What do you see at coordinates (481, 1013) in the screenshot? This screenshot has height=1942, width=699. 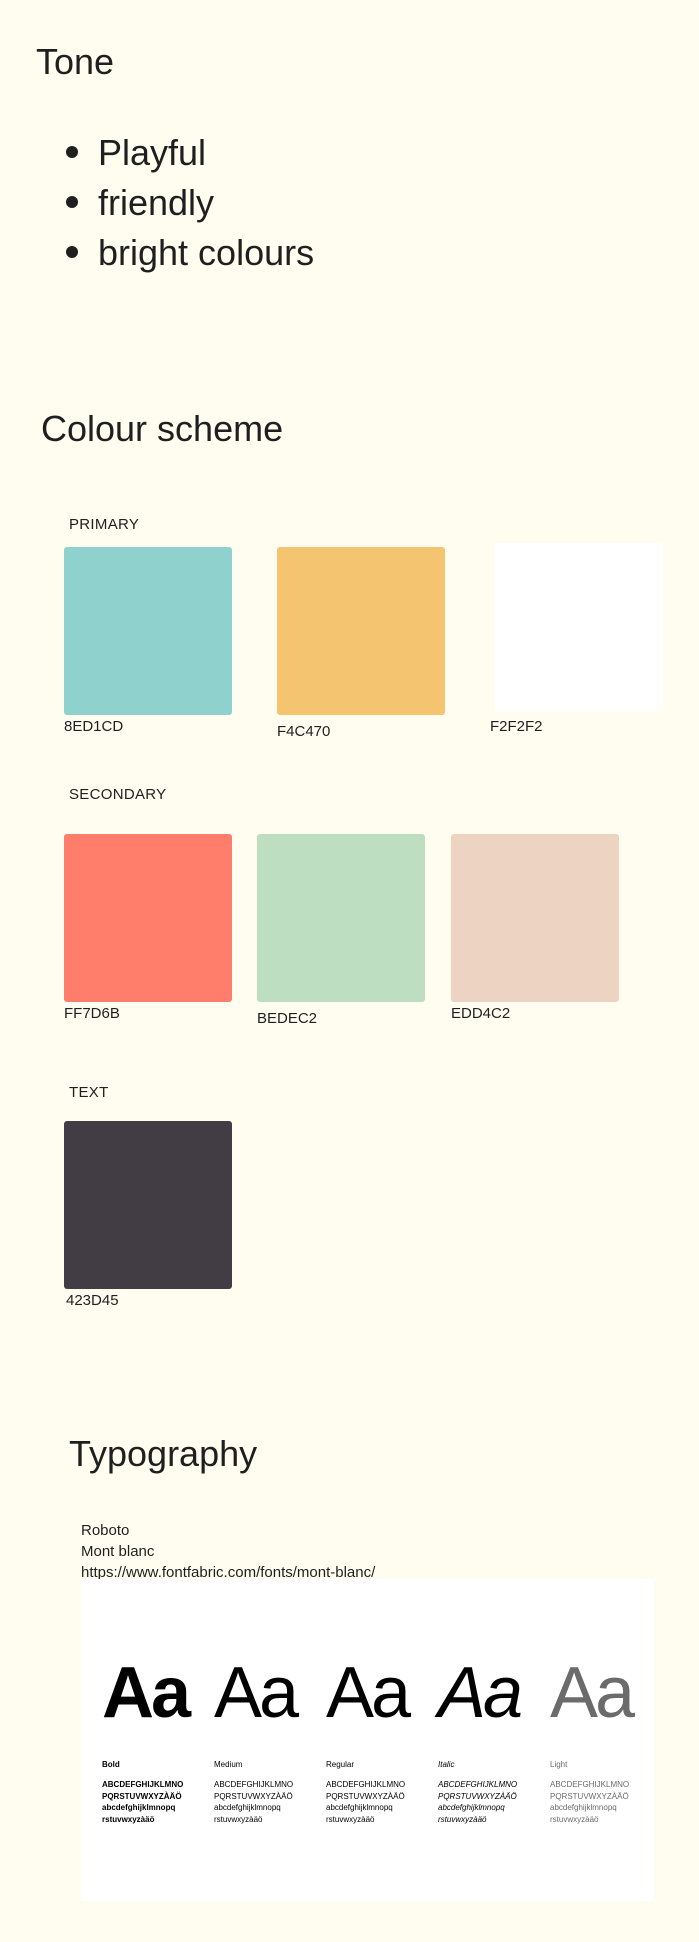 I see `swatch-code: EDD4C2` at bounding box center [481, 1013].